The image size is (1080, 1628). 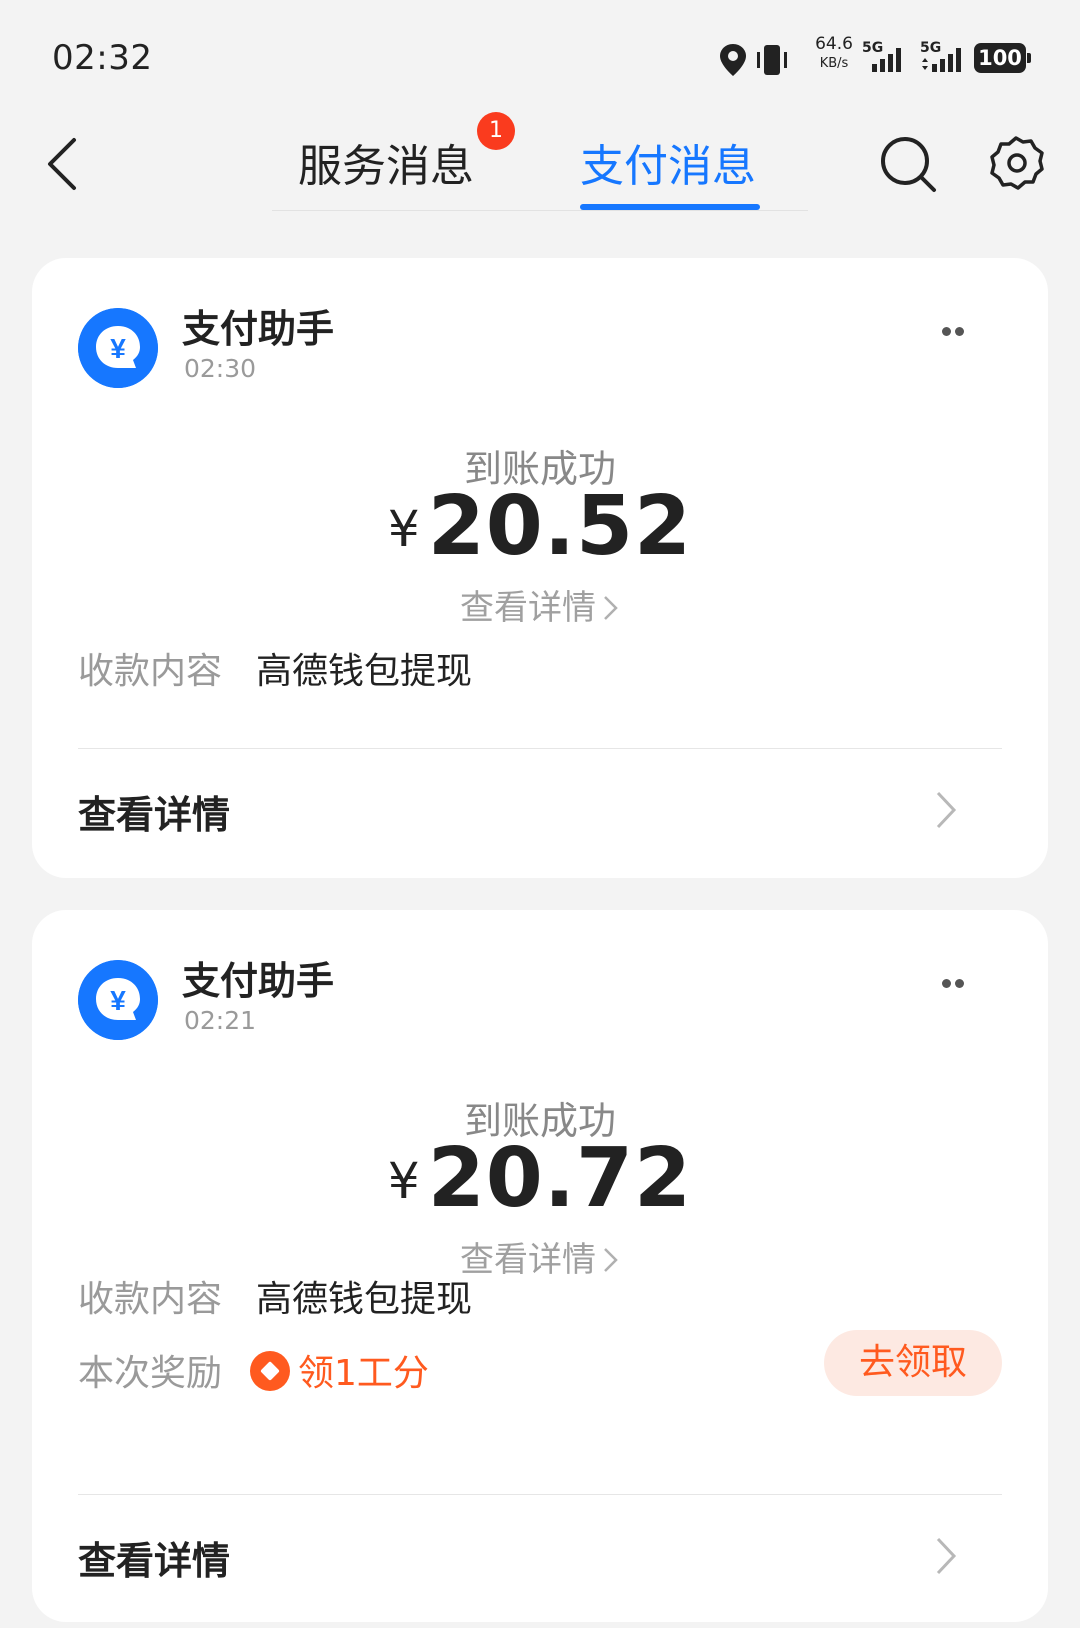 What do you see at coordinates (733, 60) in the screenshot?
I see `location-icon` at bounding box center [733, 60].